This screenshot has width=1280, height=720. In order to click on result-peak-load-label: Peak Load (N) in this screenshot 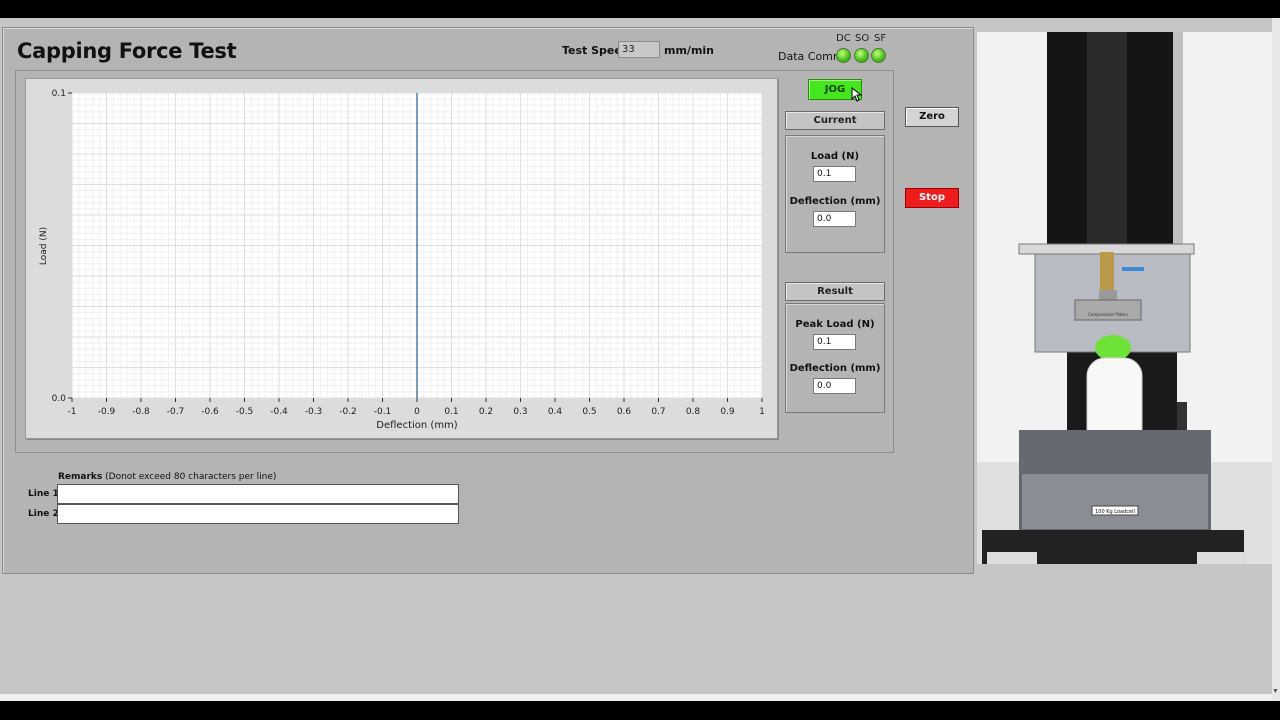, I will do `click(835, 324)`.